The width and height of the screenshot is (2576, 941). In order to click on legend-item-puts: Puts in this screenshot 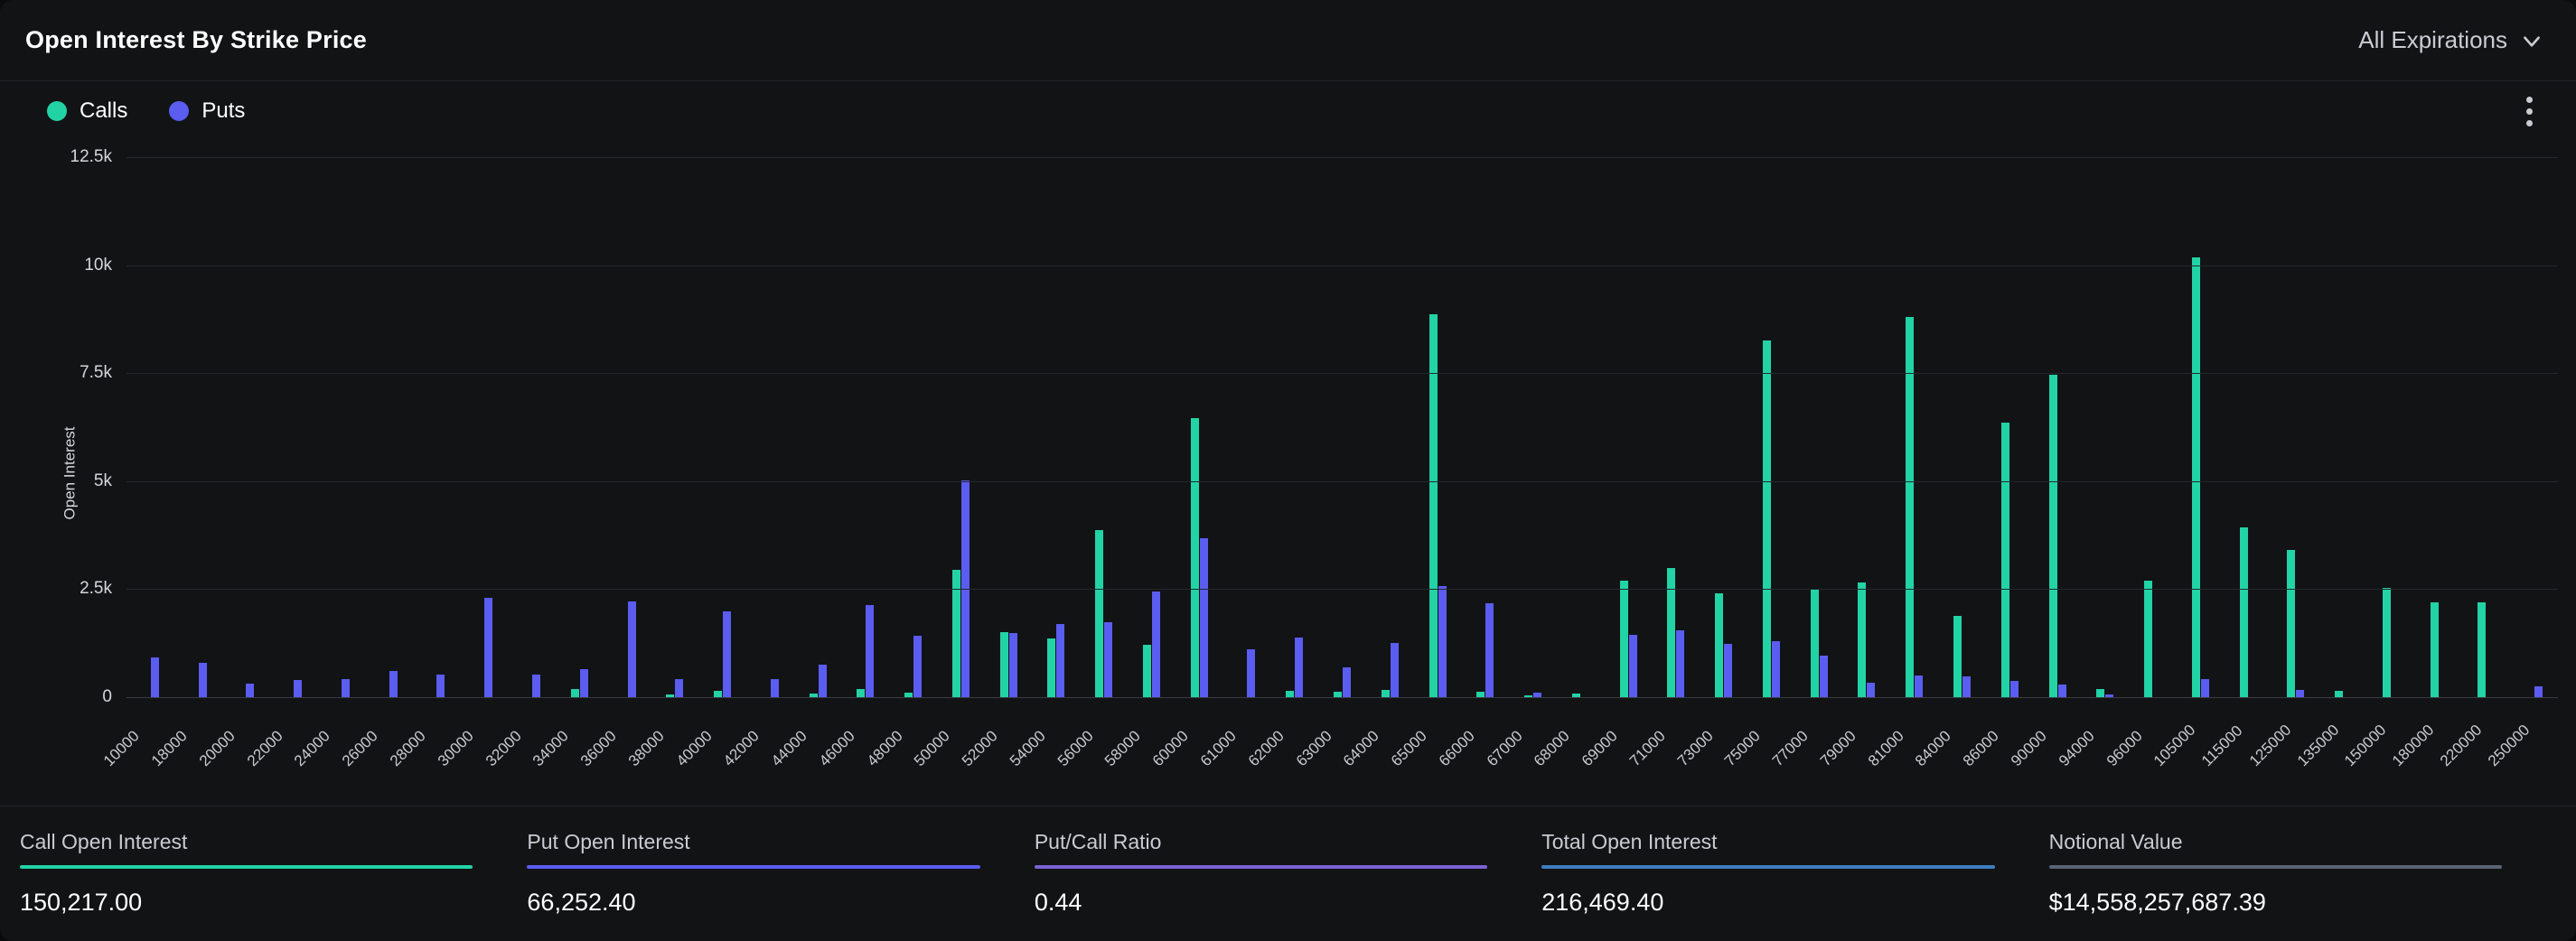, I will do `click(207, 111)`.